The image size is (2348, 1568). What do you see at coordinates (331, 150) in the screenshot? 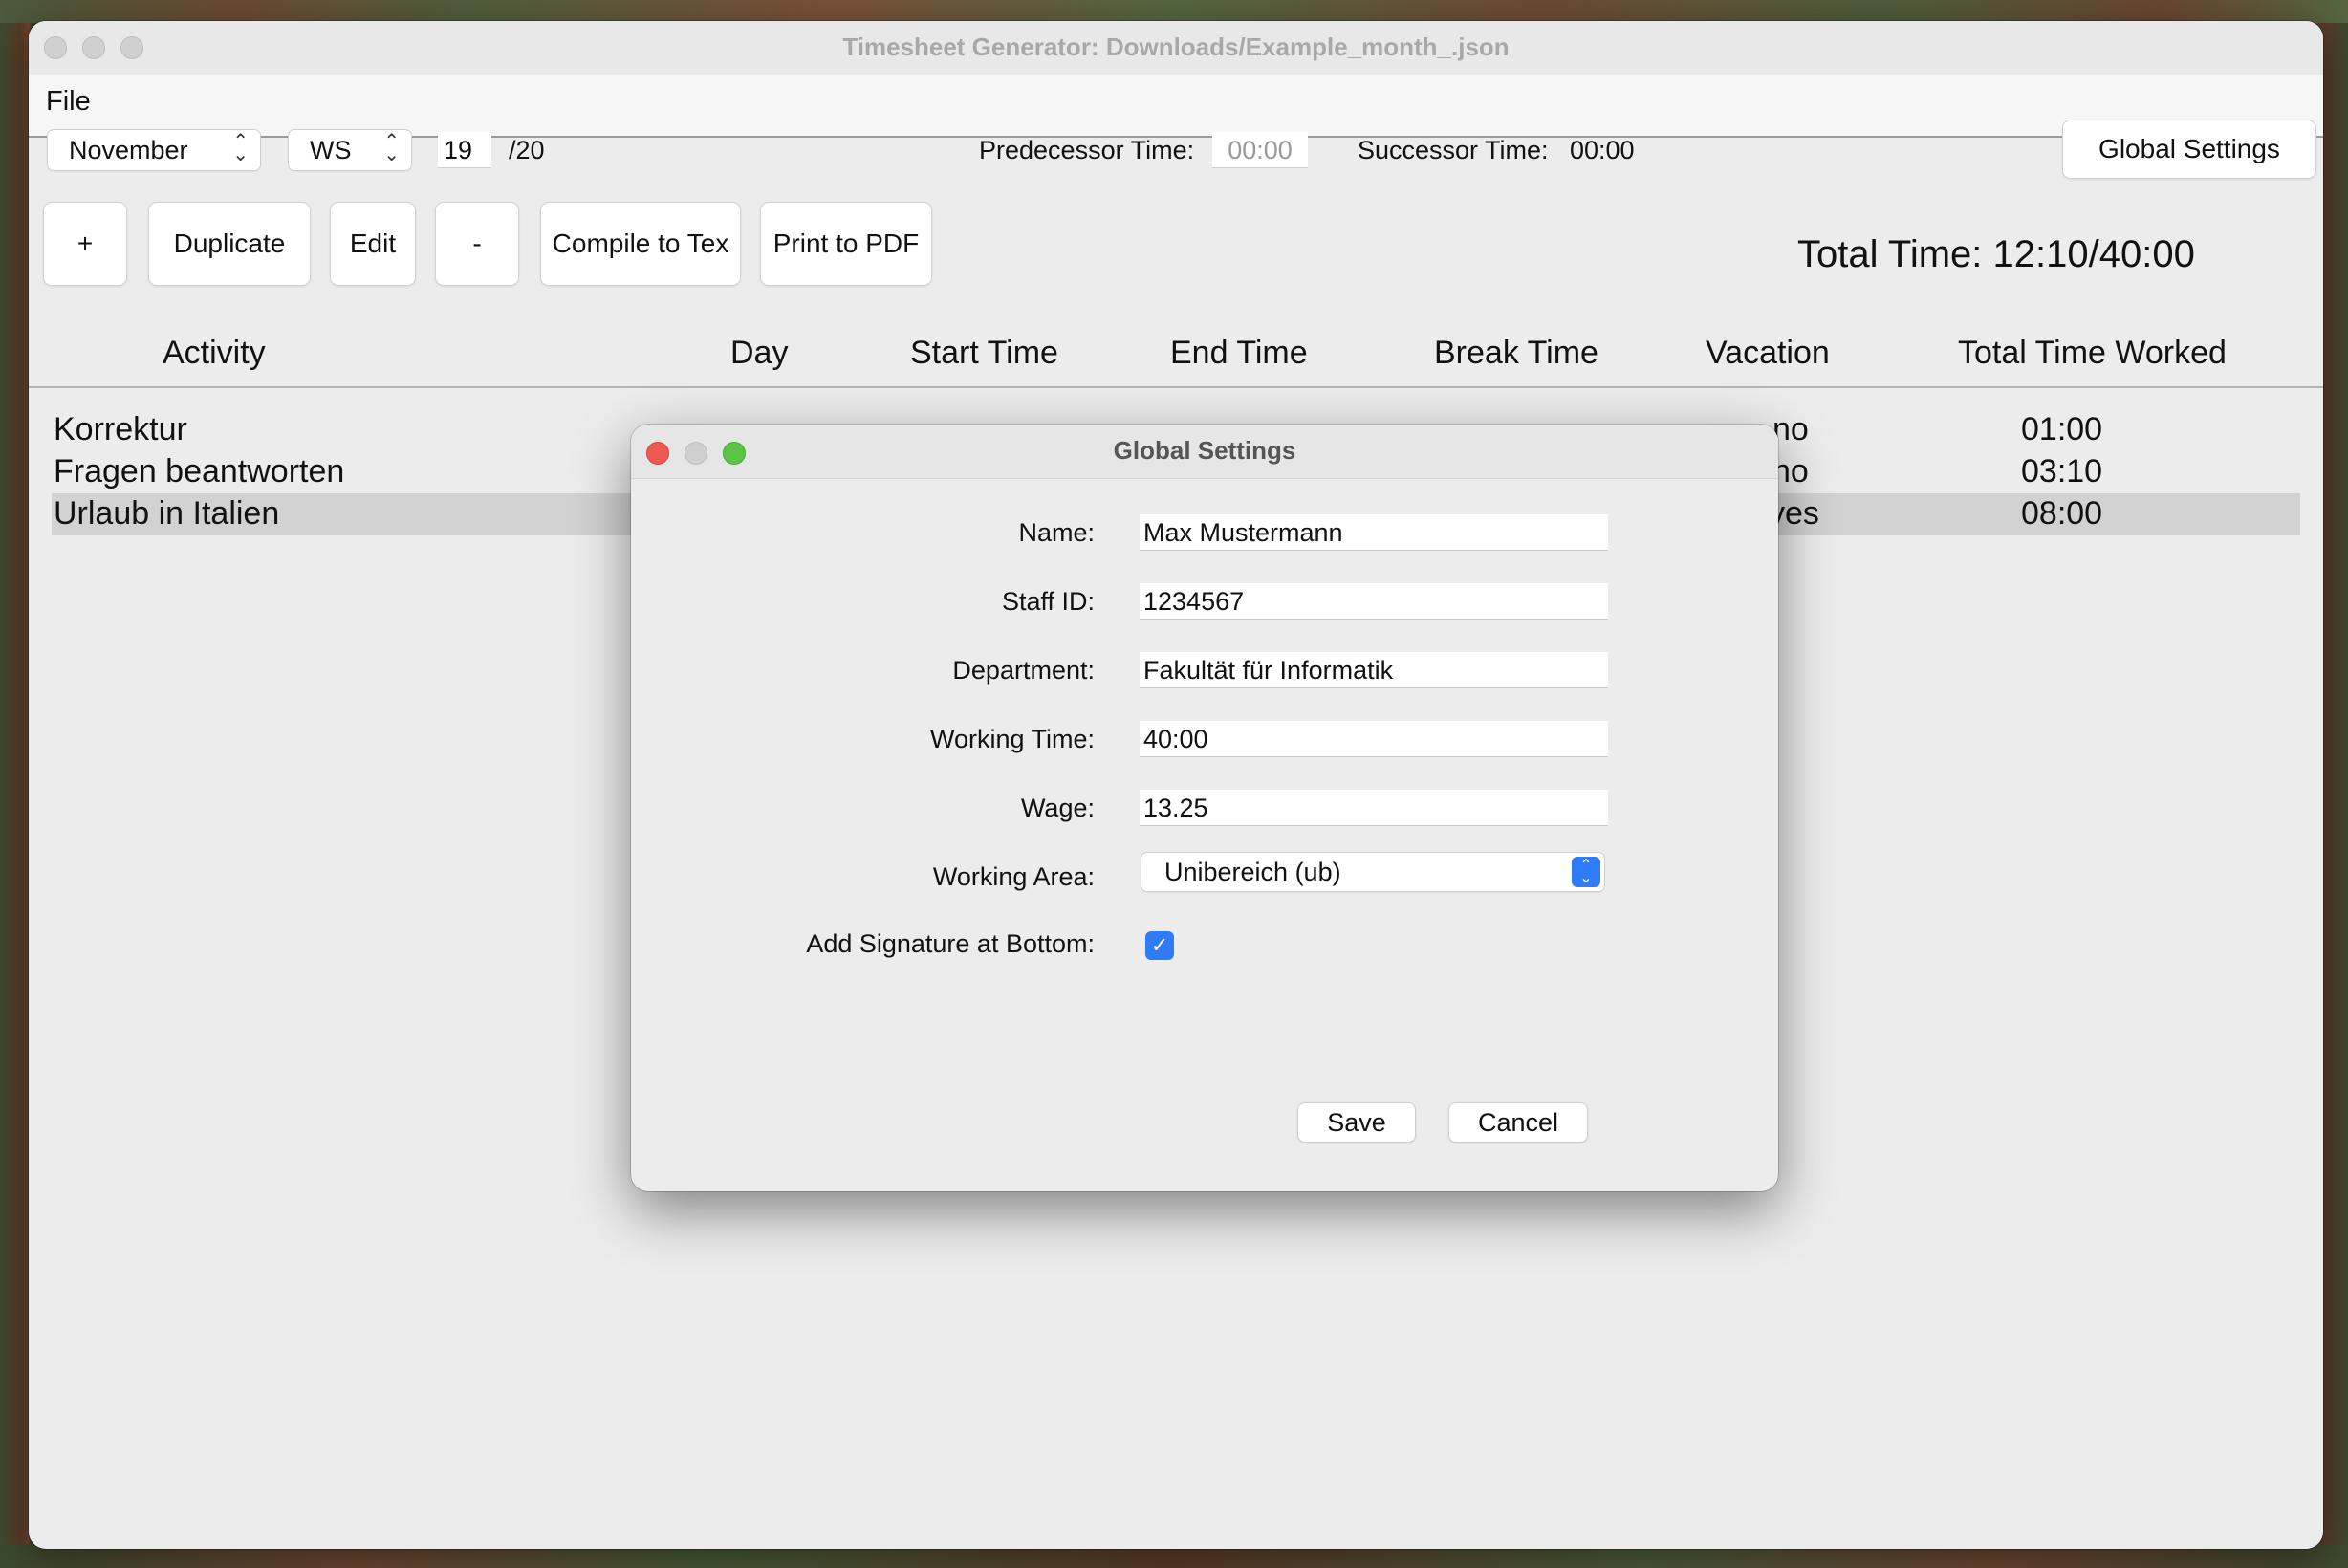
I see `semester-select-value: WS` at bounding box center [331, 150].